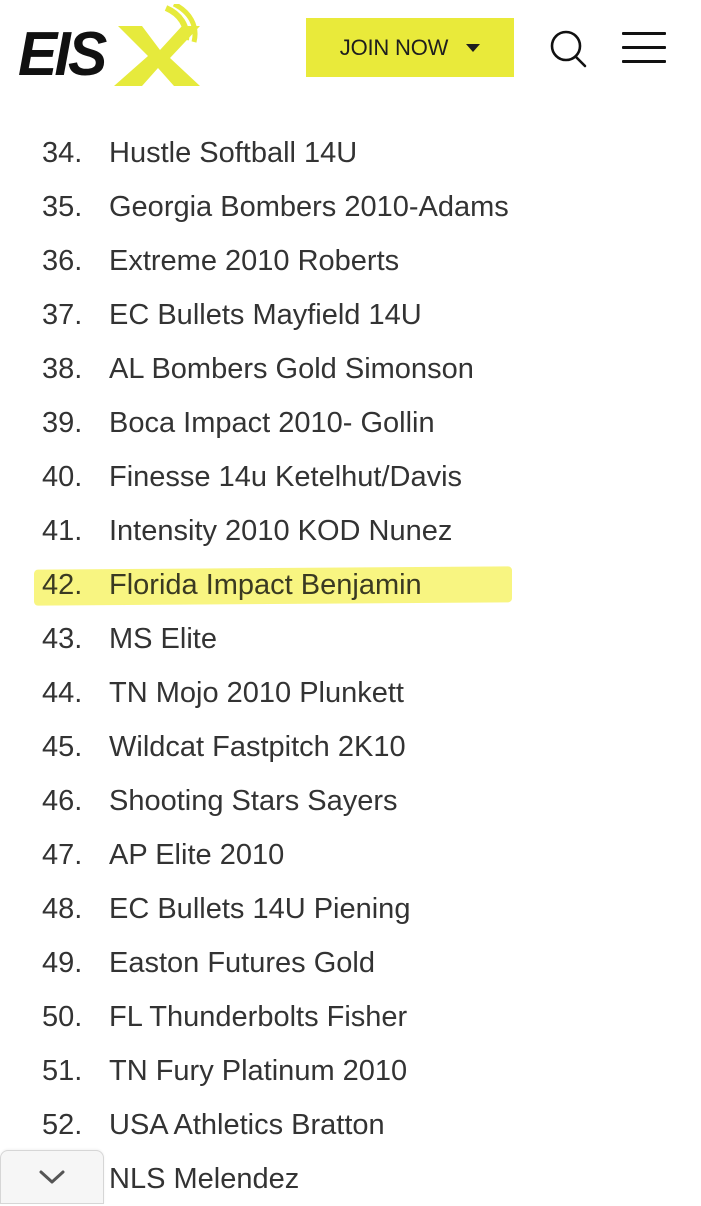 Image resolution: width=701 pixels, height=1206 pixels. What do you see at coordinates (242, 962) in the screenshot?
I see `team-name: Easton Futures Gold` at bounding box center [242, 962].